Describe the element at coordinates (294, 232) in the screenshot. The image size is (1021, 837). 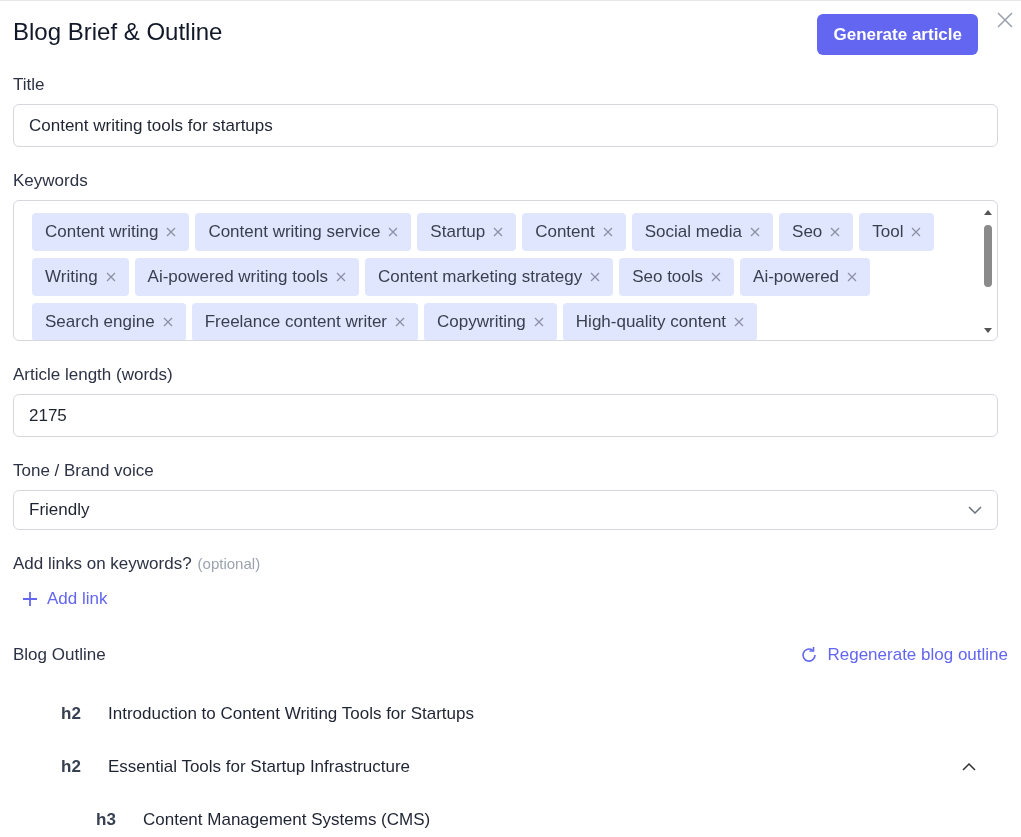
I see `tag-label: Content writing service` at that location.